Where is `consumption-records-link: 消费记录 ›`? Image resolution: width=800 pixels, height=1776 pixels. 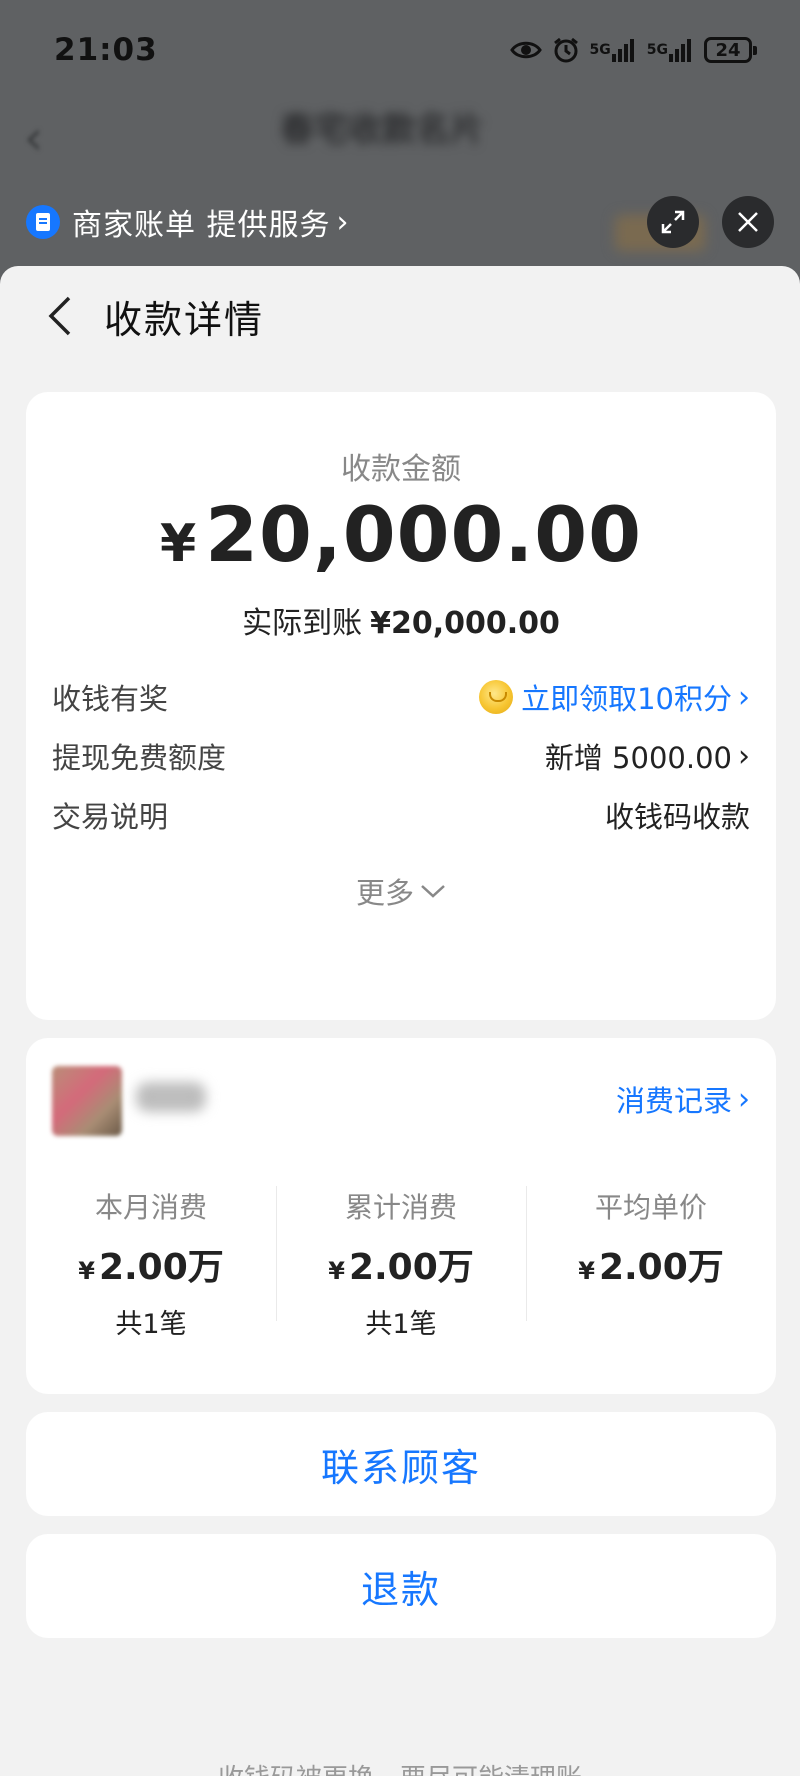
consumption-records-link: 消费记录 › is located at coordinates (683, 1099).